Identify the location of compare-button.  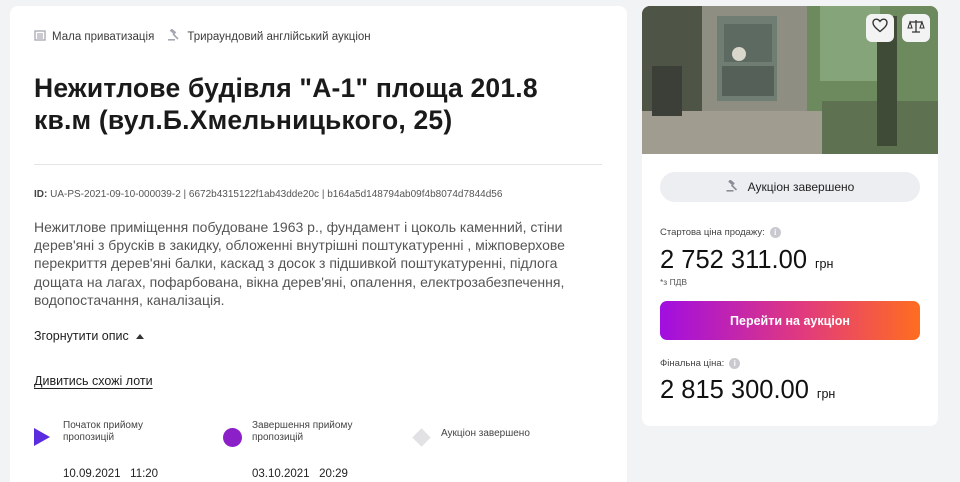
(916, 28).